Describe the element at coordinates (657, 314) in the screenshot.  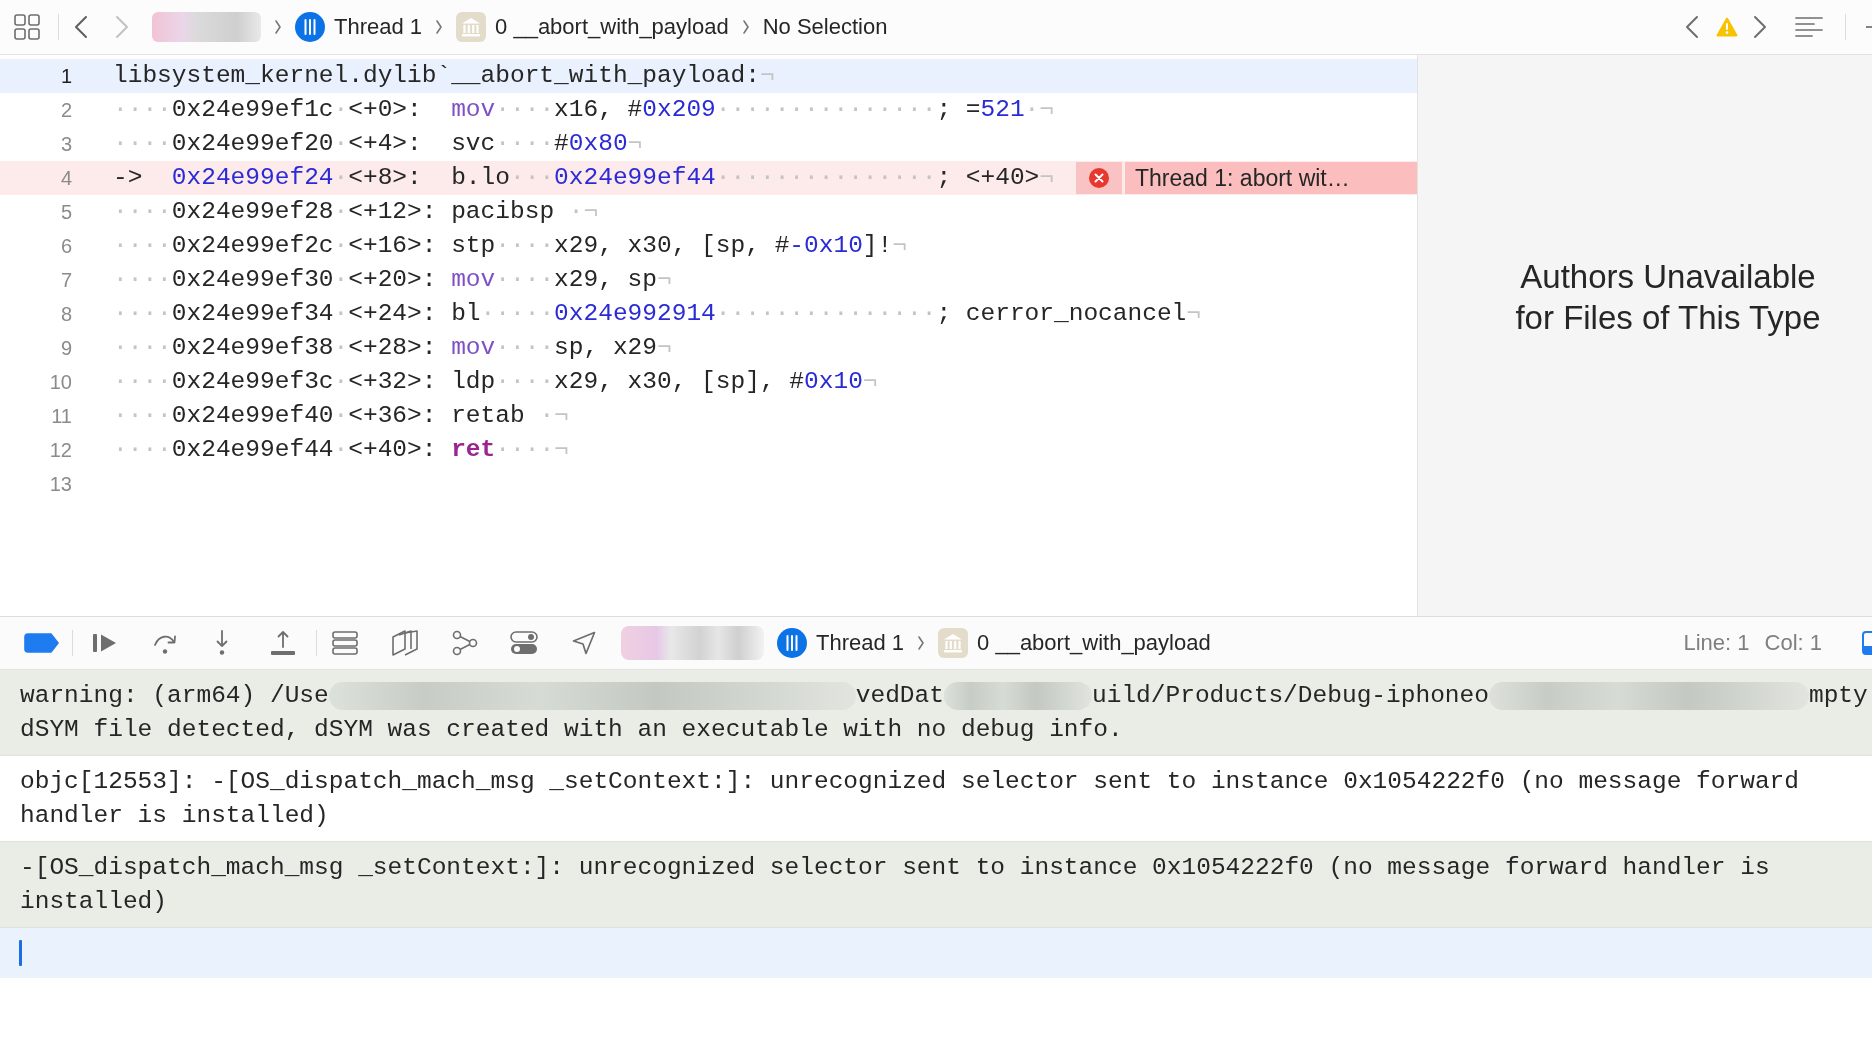
I see `code-text: ····0x24e99ef34·<+24>: bl·····0x24e992914···············; cerror_nocancel¬` at that location.